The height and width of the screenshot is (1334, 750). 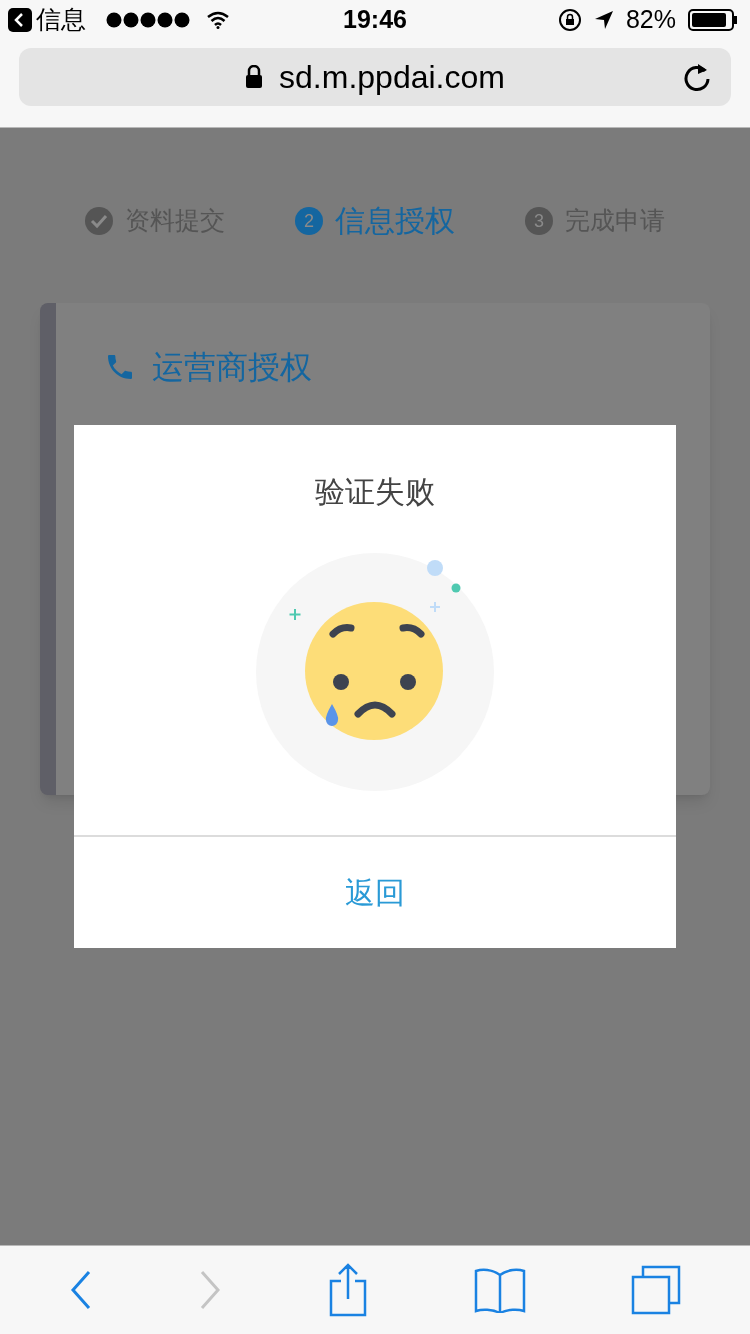 What do you see at coordinates (395, 221) in the screenshot?
I see `step-label: 信息授权` at bounding box center [395, 221].